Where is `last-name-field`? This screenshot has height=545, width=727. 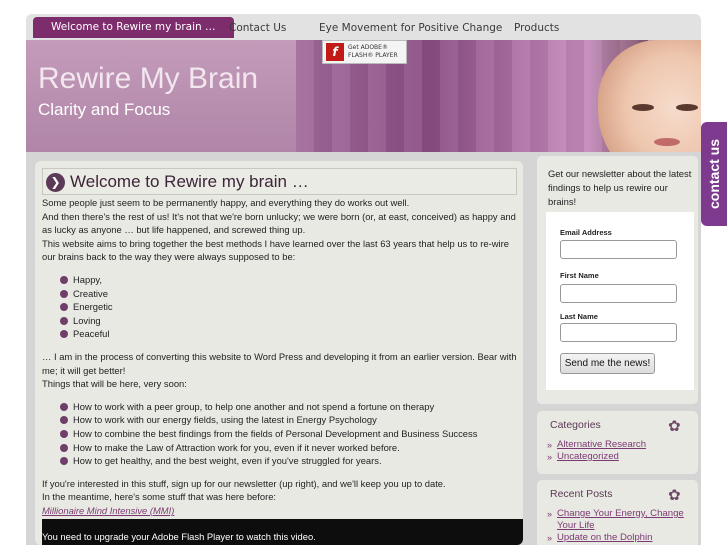 last-name-field is located at coordinates (618, 332).